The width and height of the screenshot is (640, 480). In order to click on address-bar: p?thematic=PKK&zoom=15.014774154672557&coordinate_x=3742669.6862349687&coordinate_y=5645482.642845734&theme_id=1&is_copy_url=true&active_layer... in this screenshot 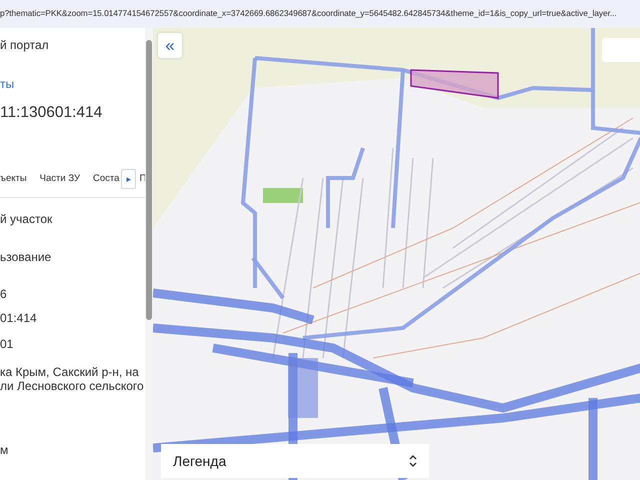, I will do `click(320, 14)`.